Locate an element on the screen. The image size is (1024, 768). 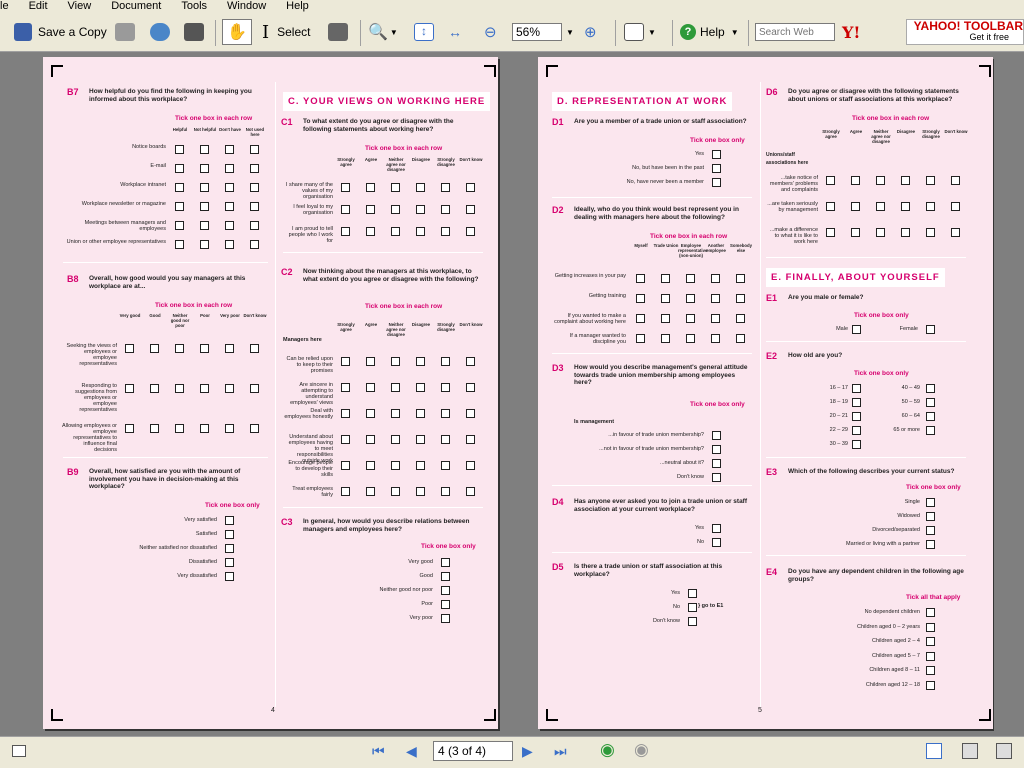
zoom-in-tool-button: 🔍 ▼ is located at coordinates (383, 32).